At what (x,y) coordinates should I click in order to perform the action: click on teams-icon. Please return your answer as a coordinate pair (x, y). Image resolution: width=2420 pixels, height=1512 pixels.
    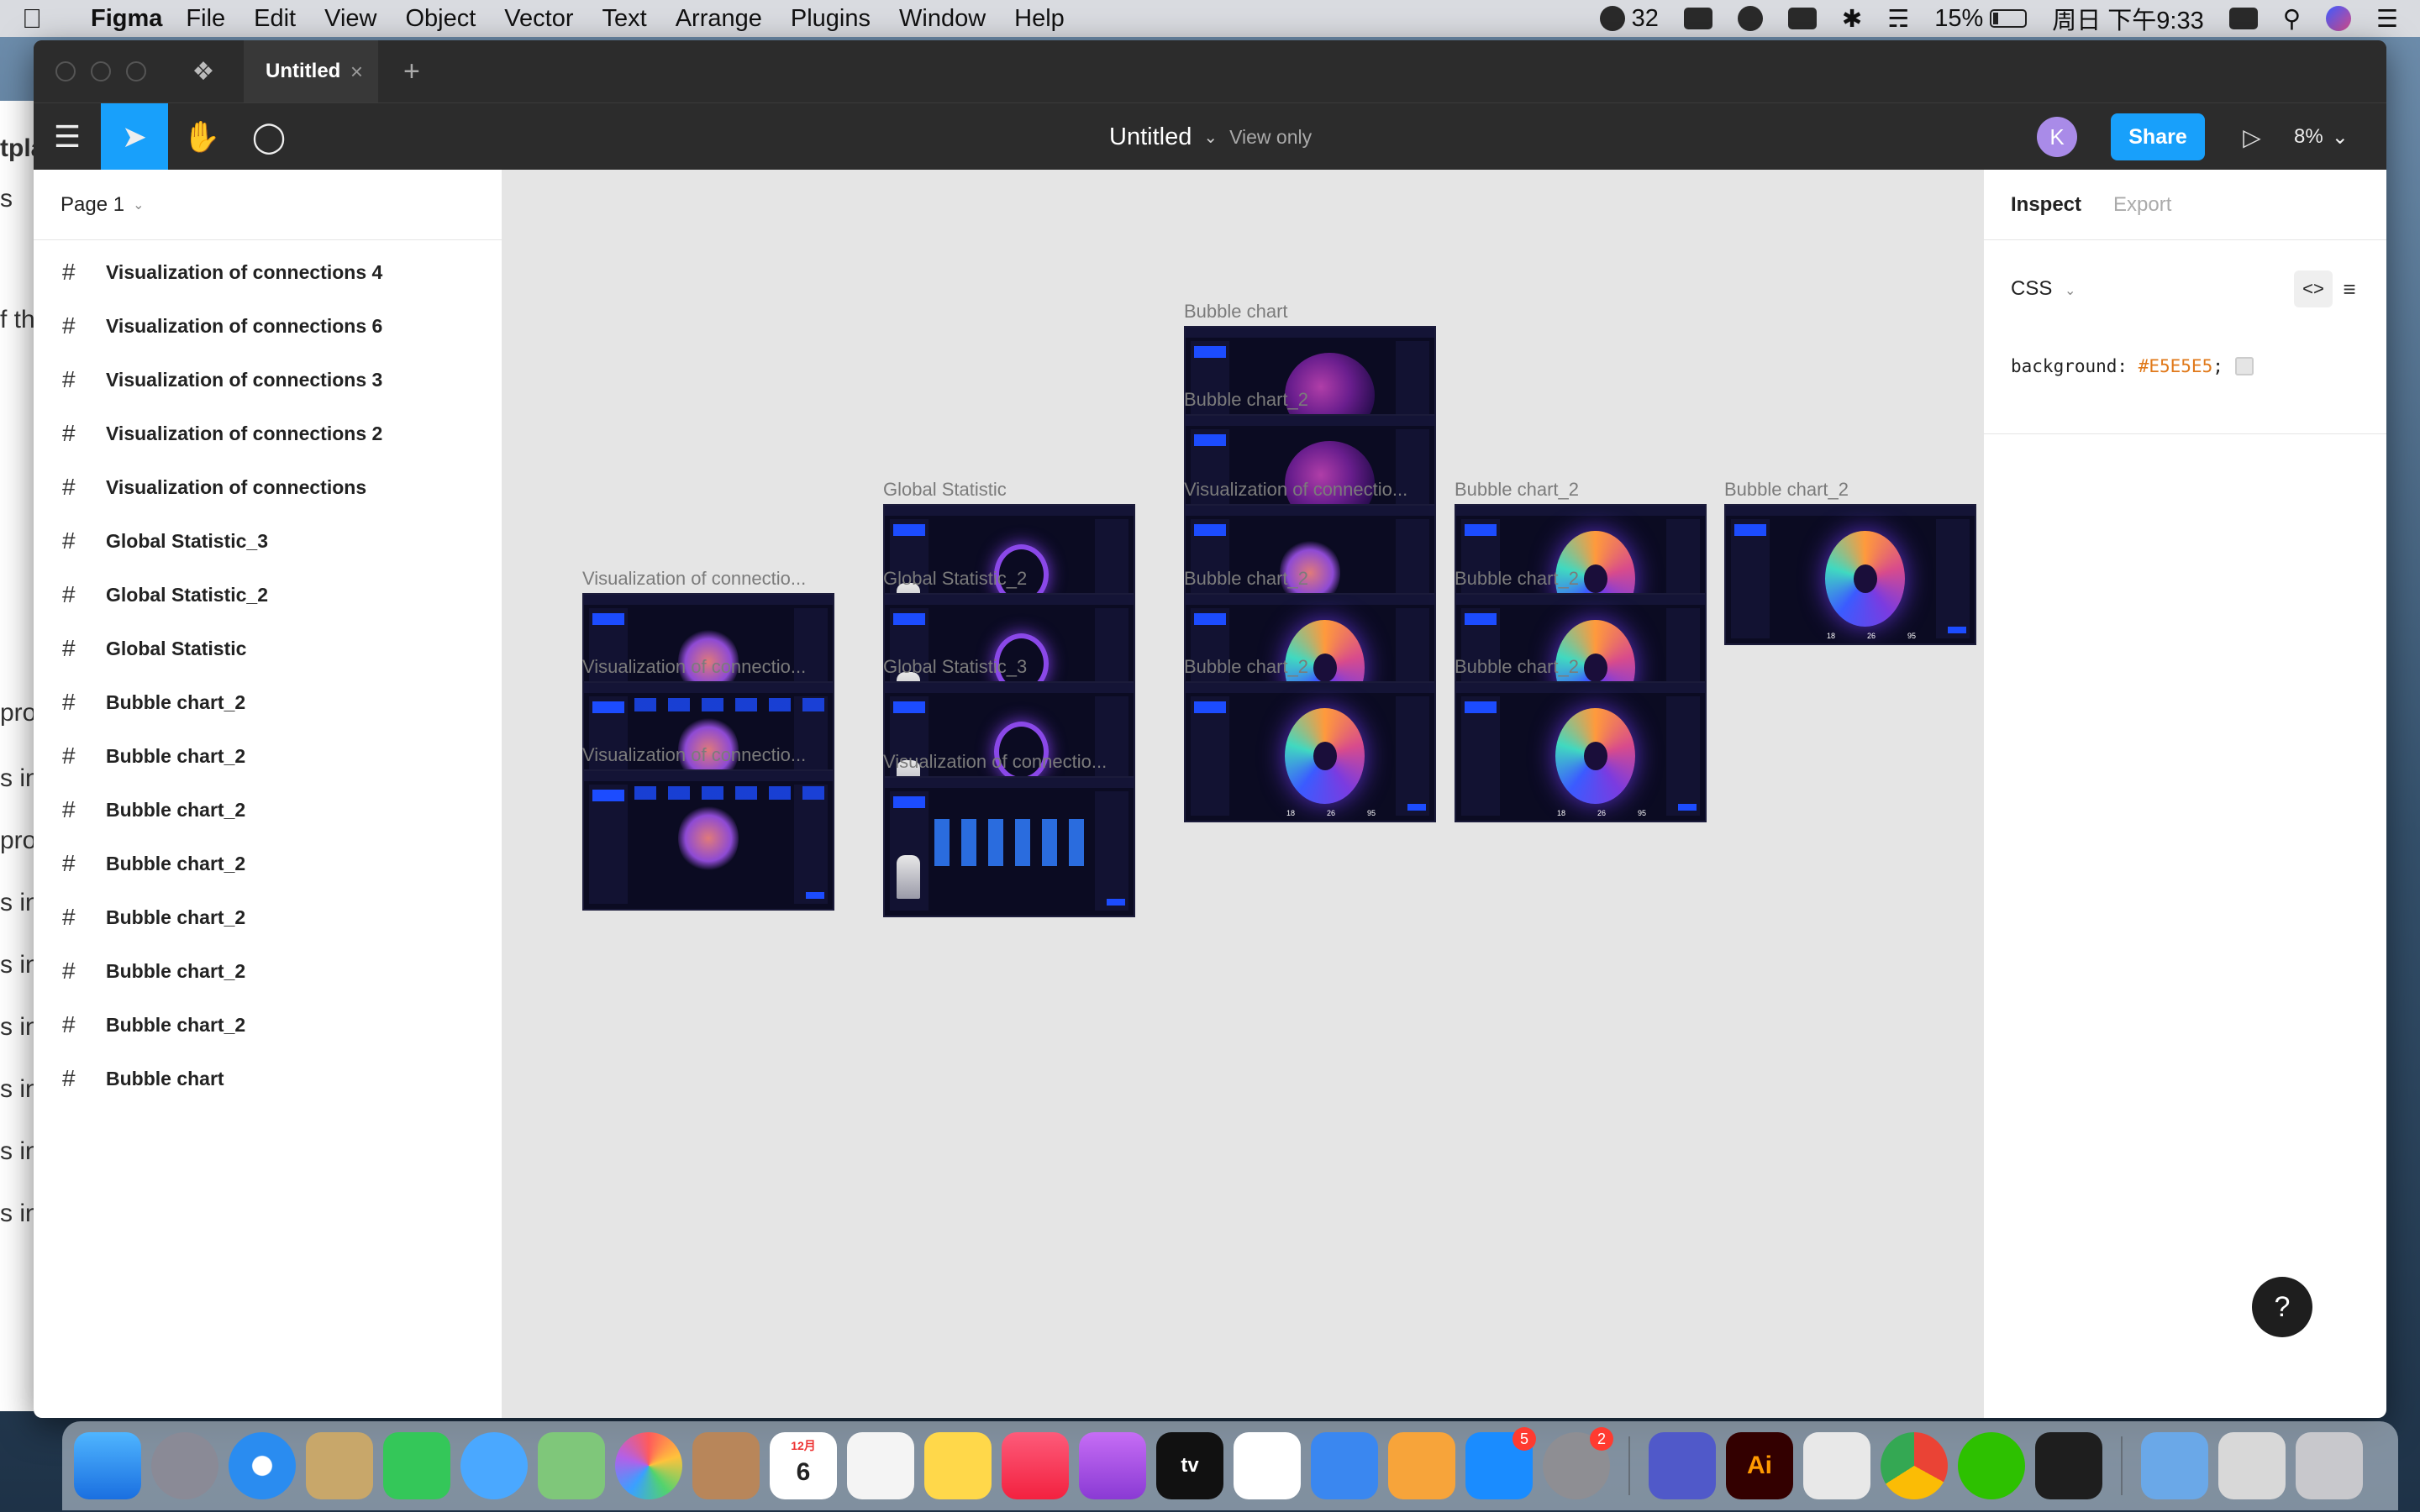
    Looking at the image, I should click on (1682, 1465).